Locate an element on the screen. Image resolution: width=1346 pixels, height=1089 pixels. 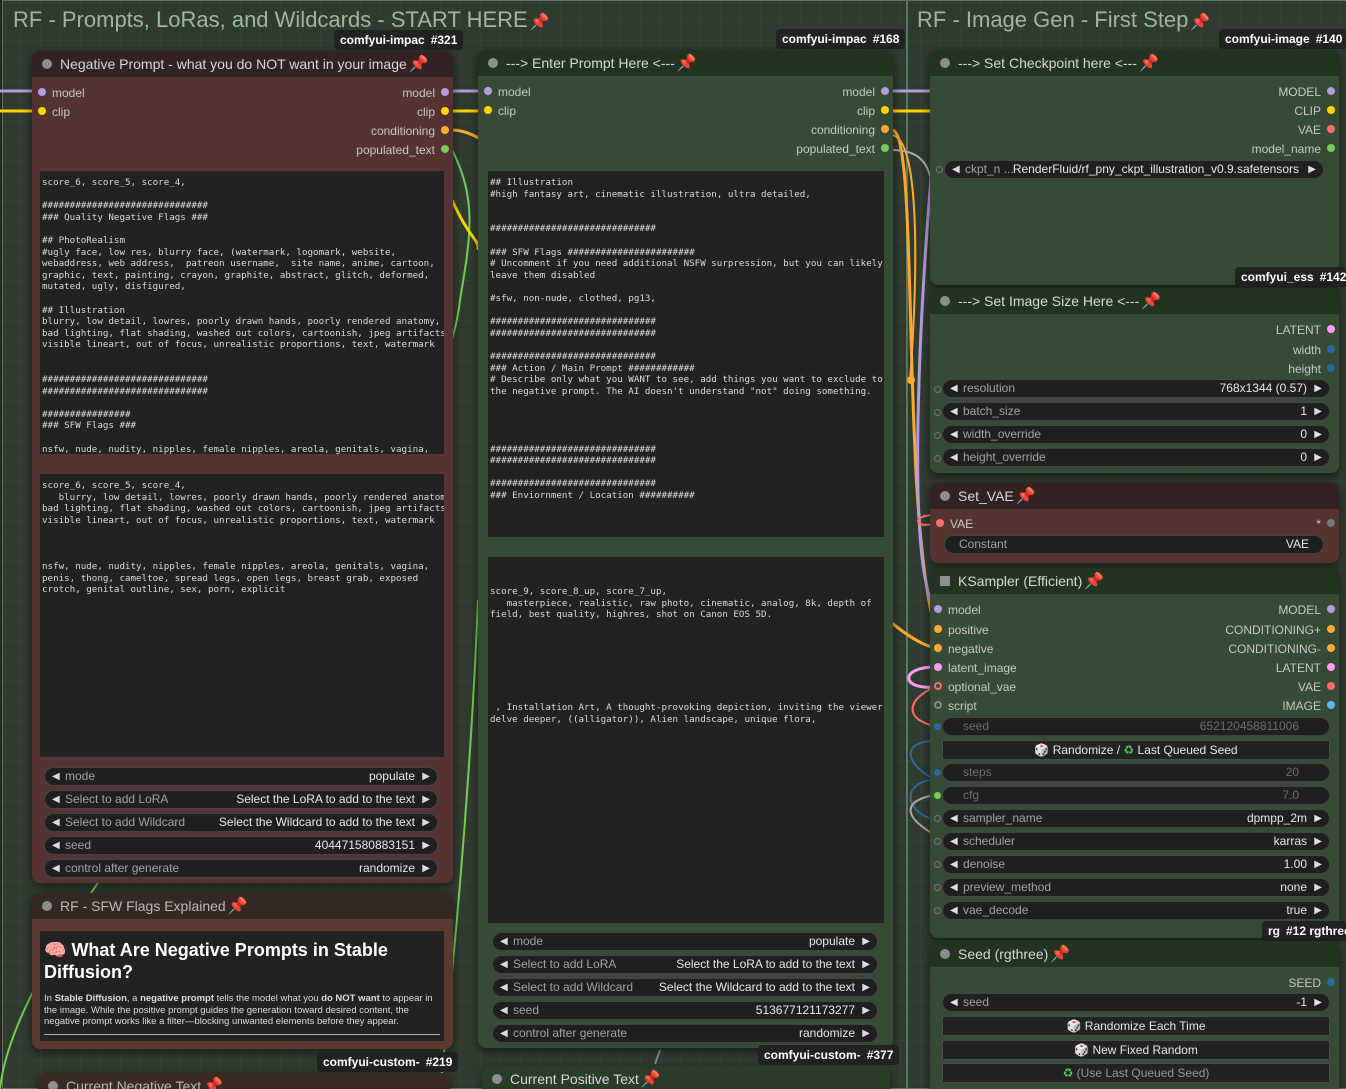
input-negative: negative is located at coordinates (962, 649).